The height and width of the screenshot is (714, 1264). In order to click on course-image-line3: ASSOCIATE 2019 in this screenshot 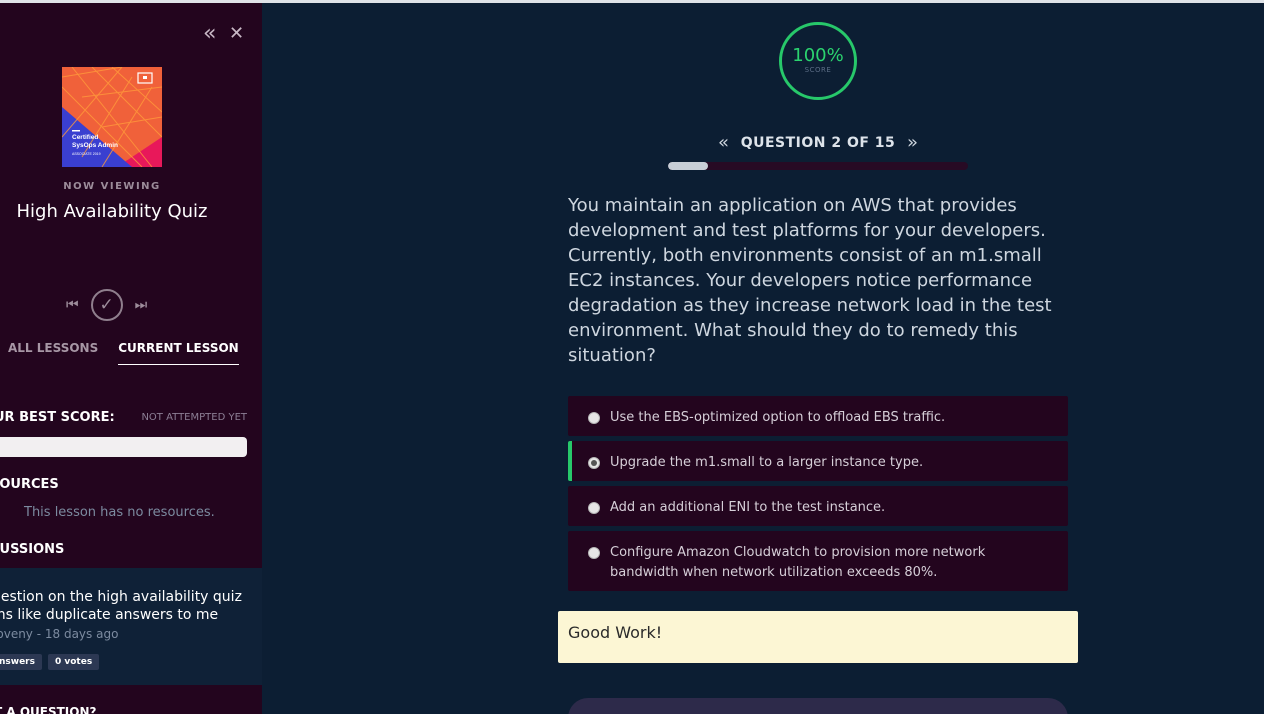, I will do `click(86, 154)`.